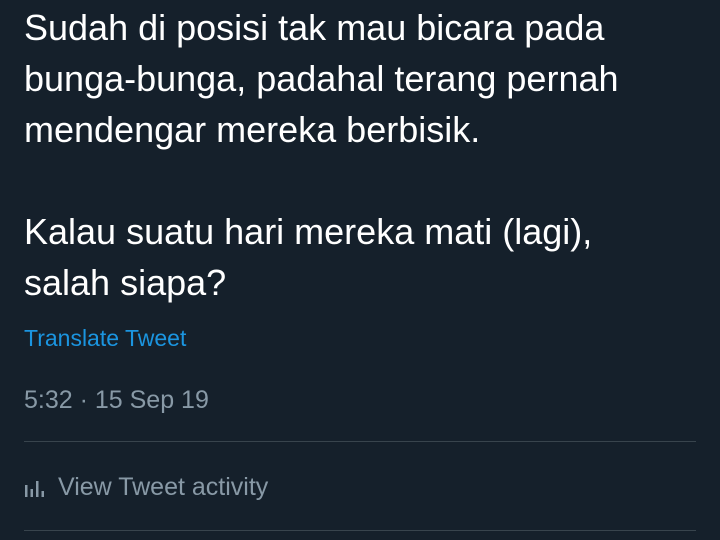  What do you see at coordinates (116, 400) in the screenshot?
I see `tweet-timestamp: 5:32 · 15 Sep 19` at bounding box center [116, 400].